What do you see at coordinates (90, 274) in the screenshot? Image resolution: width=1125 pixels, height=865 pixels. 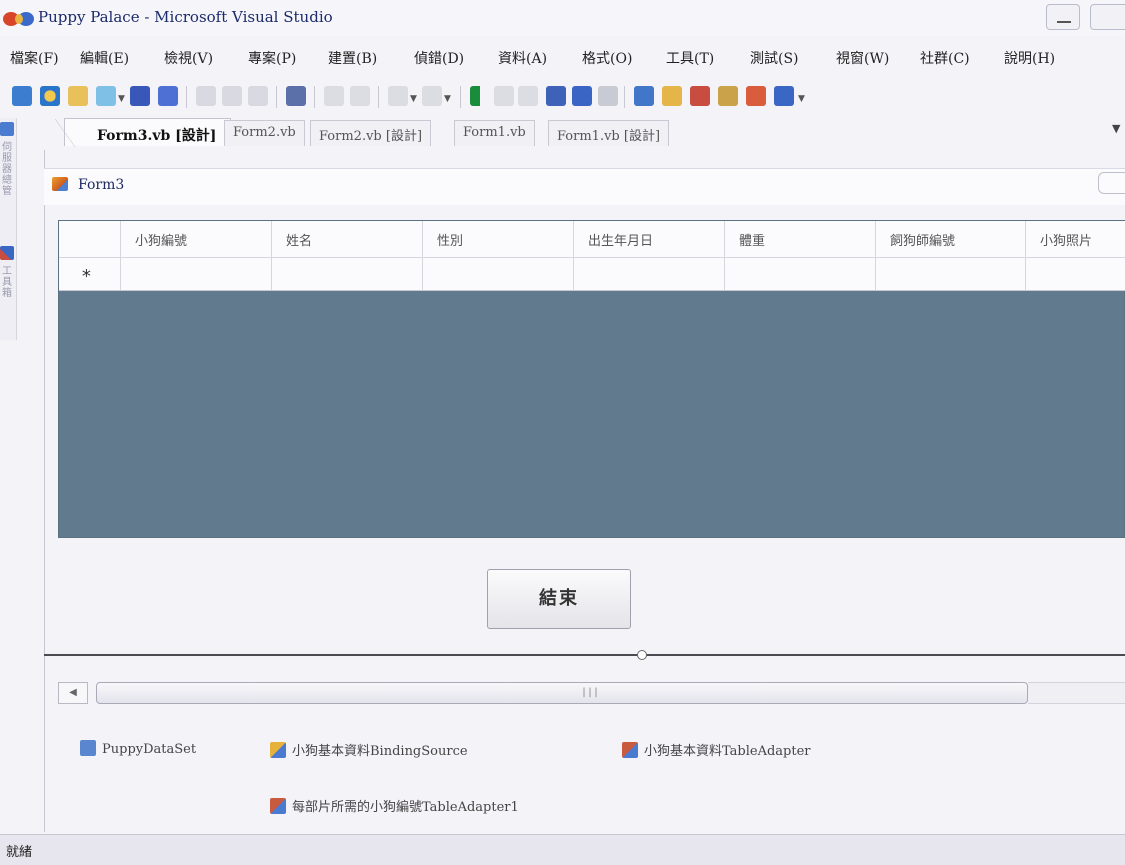 I see `row-header: *` at bounding box center [90, 274].